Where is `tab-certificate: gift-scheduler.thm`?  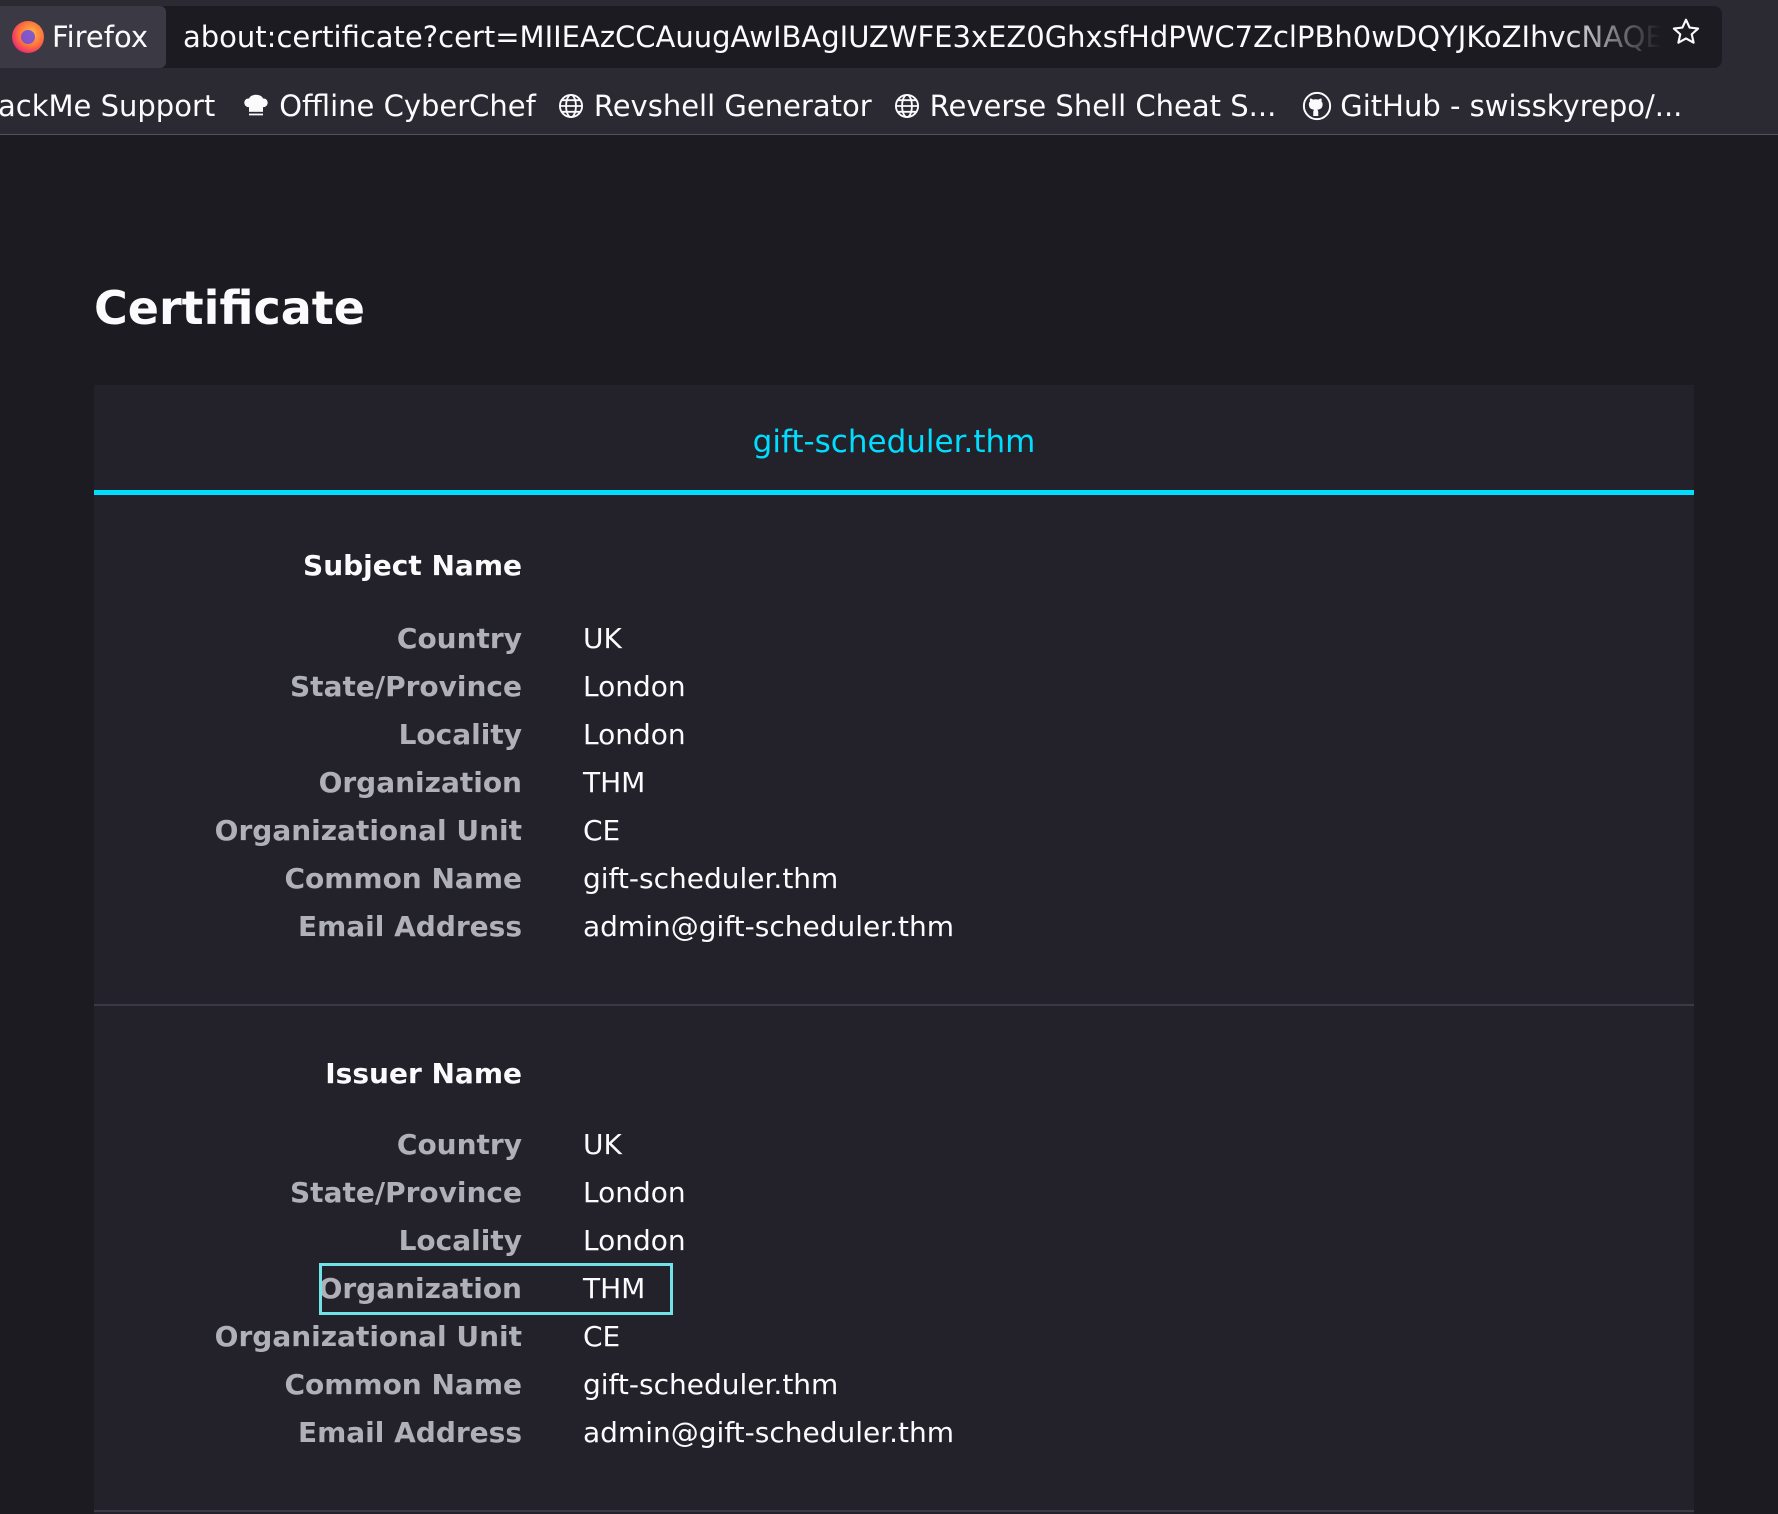 tab-certificate: gift-scheduler.thm is located at coordinates (894, 440).